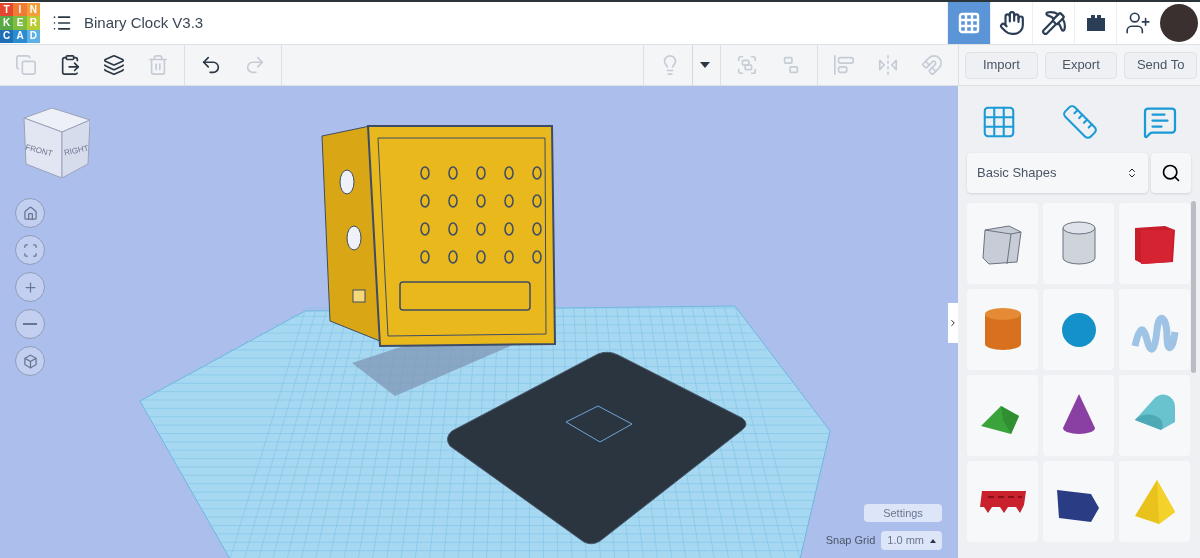  I want to click on zoom-in-button, so click(30, 287).